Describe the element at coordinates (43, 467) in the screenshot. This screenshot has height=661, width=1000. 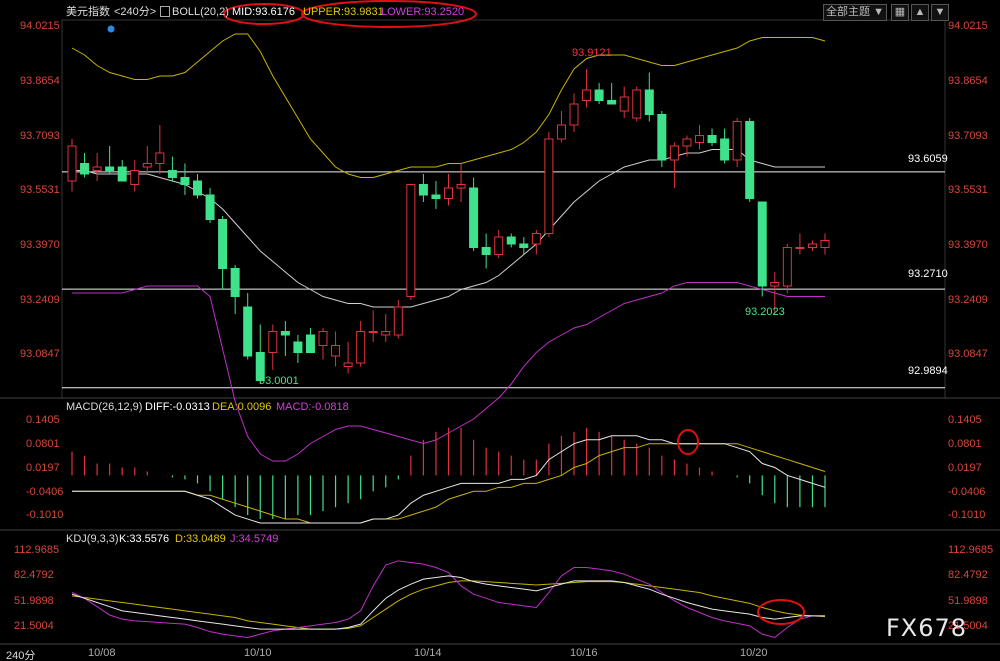
I see `macd-tick-left: 0.0197` at that location.